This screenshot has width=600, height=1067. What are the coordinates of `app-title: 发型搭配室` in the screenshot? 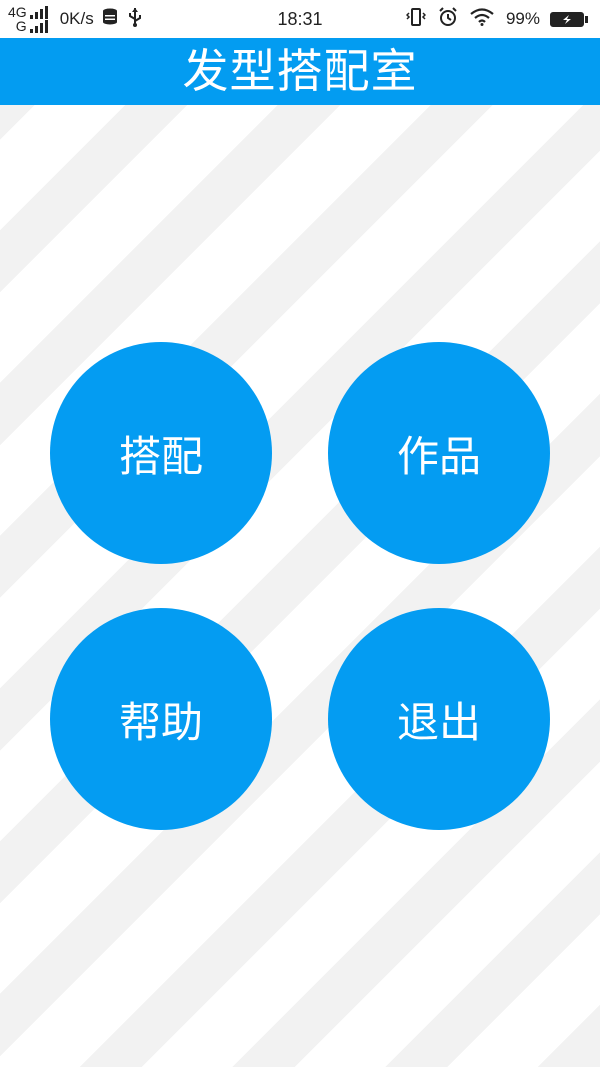 It's located at (300, 71).